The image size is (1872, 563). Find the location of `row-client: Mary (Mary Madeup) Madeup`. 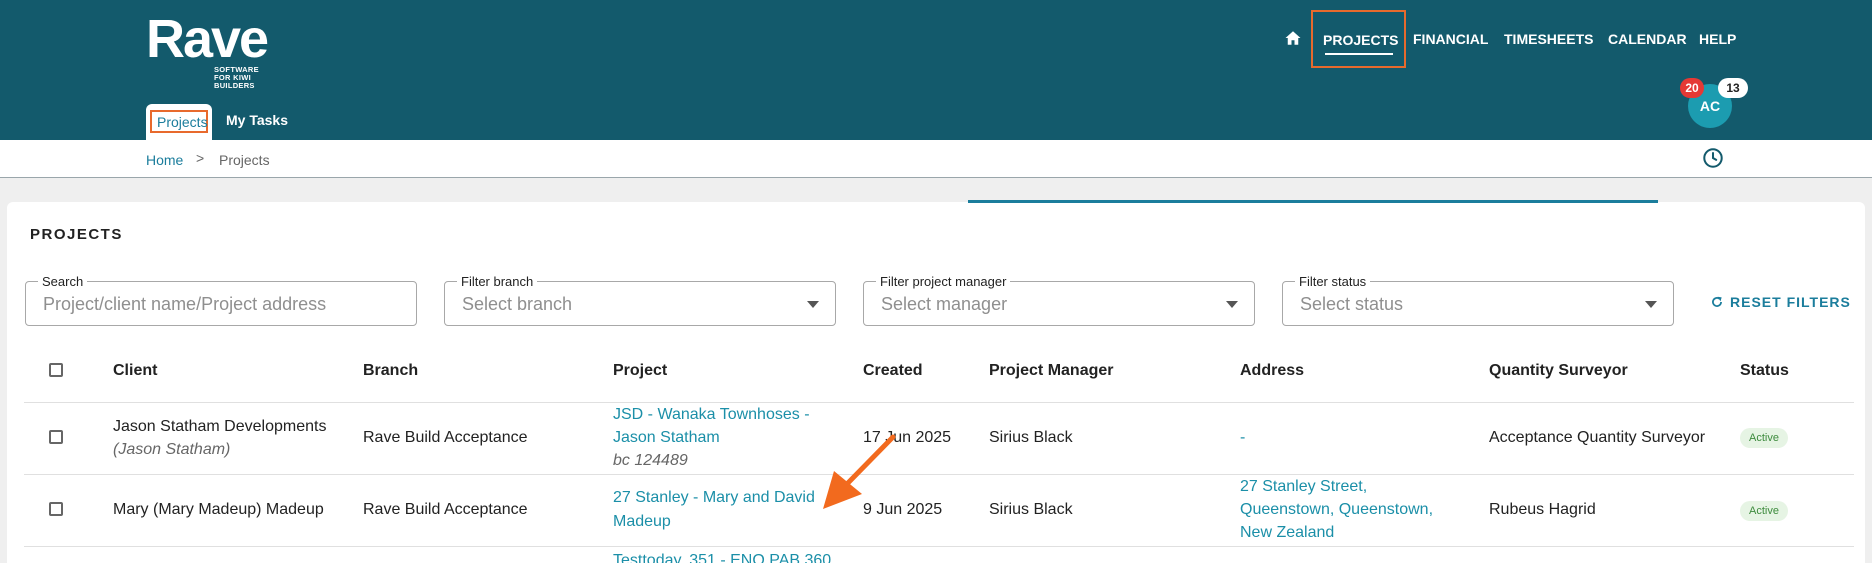

row-client: Mary (Mary Madeup) Madeup is located at coordinates (218, 509).